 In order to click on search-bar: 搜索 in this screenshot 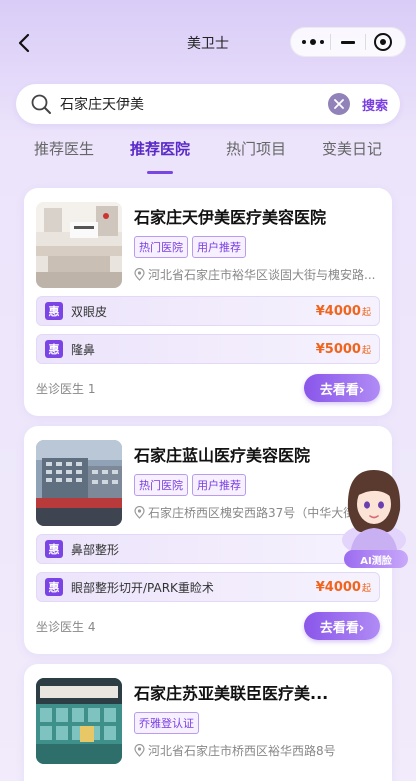, I will do `click(208, 104)`.